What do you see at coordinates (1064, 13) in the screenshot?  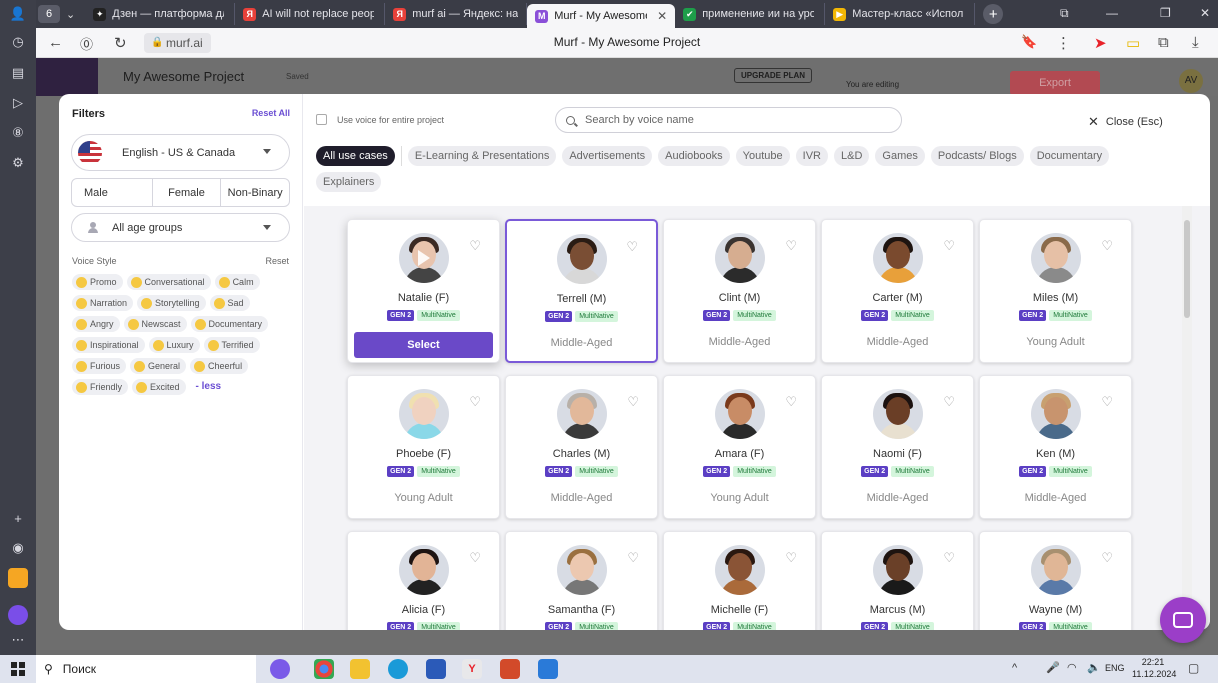 I see `tab-manager-icon: ⧉` at bounding box center [1064, 13].